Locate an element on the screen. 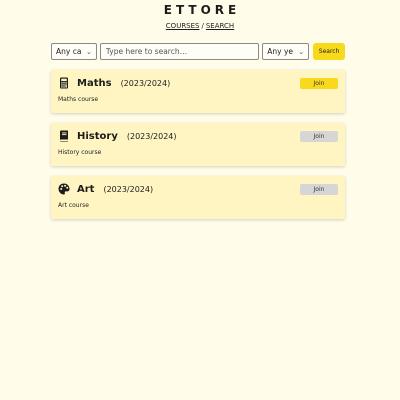  course-description: Maths course is located at coordinates (78, 99).